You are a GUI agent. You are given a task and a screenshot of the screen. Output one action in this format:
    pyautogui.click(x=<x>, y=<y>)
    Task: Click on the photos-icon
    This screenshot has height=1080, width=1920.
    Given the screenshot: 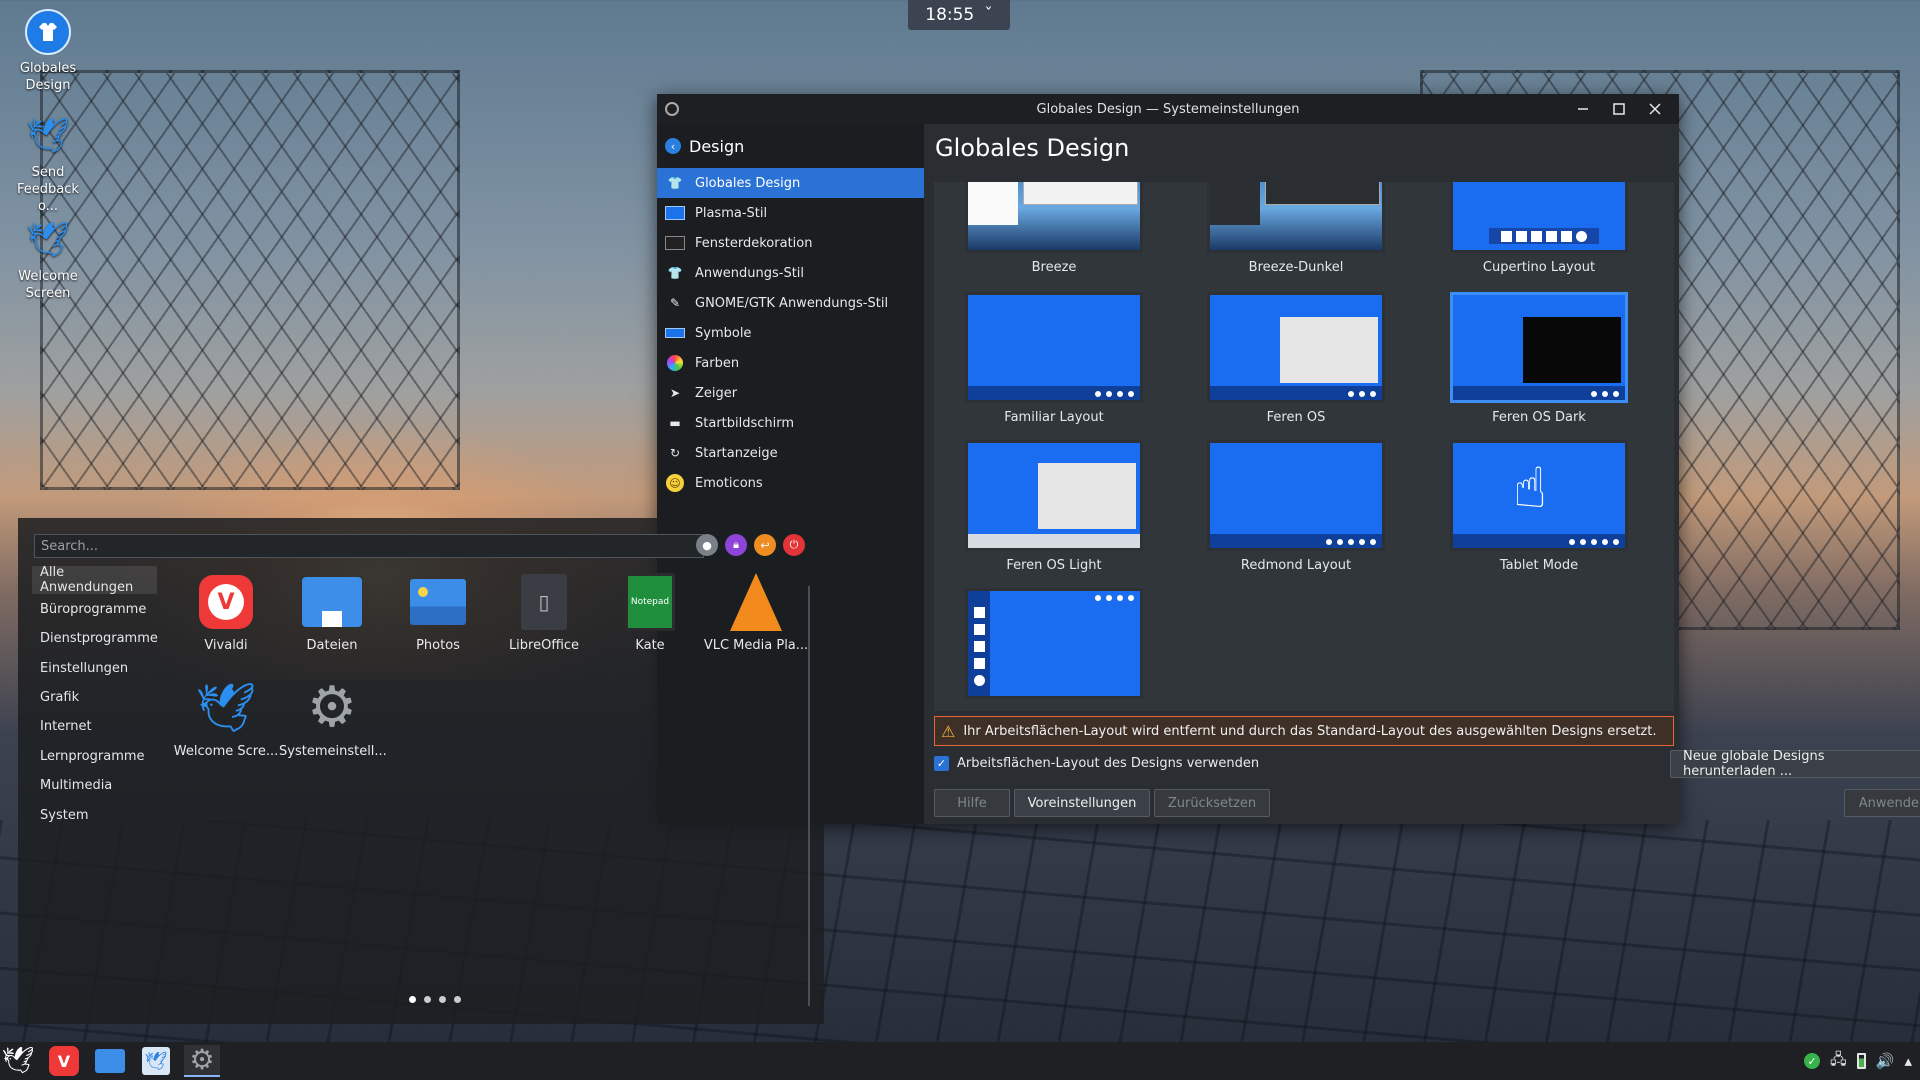 What is the action you would take?
    pyautogui.click(x=438, y=602)
    